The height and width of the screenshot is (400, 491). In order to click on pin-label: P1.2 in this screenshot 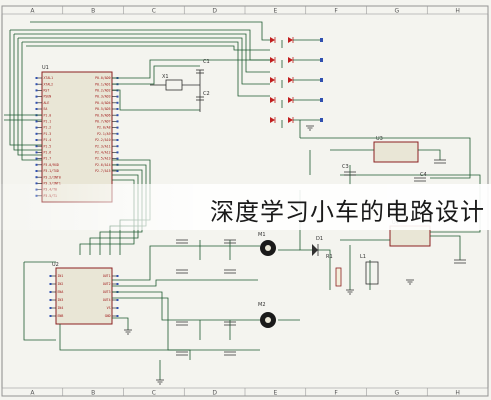, I will do `click(48, 128)`.